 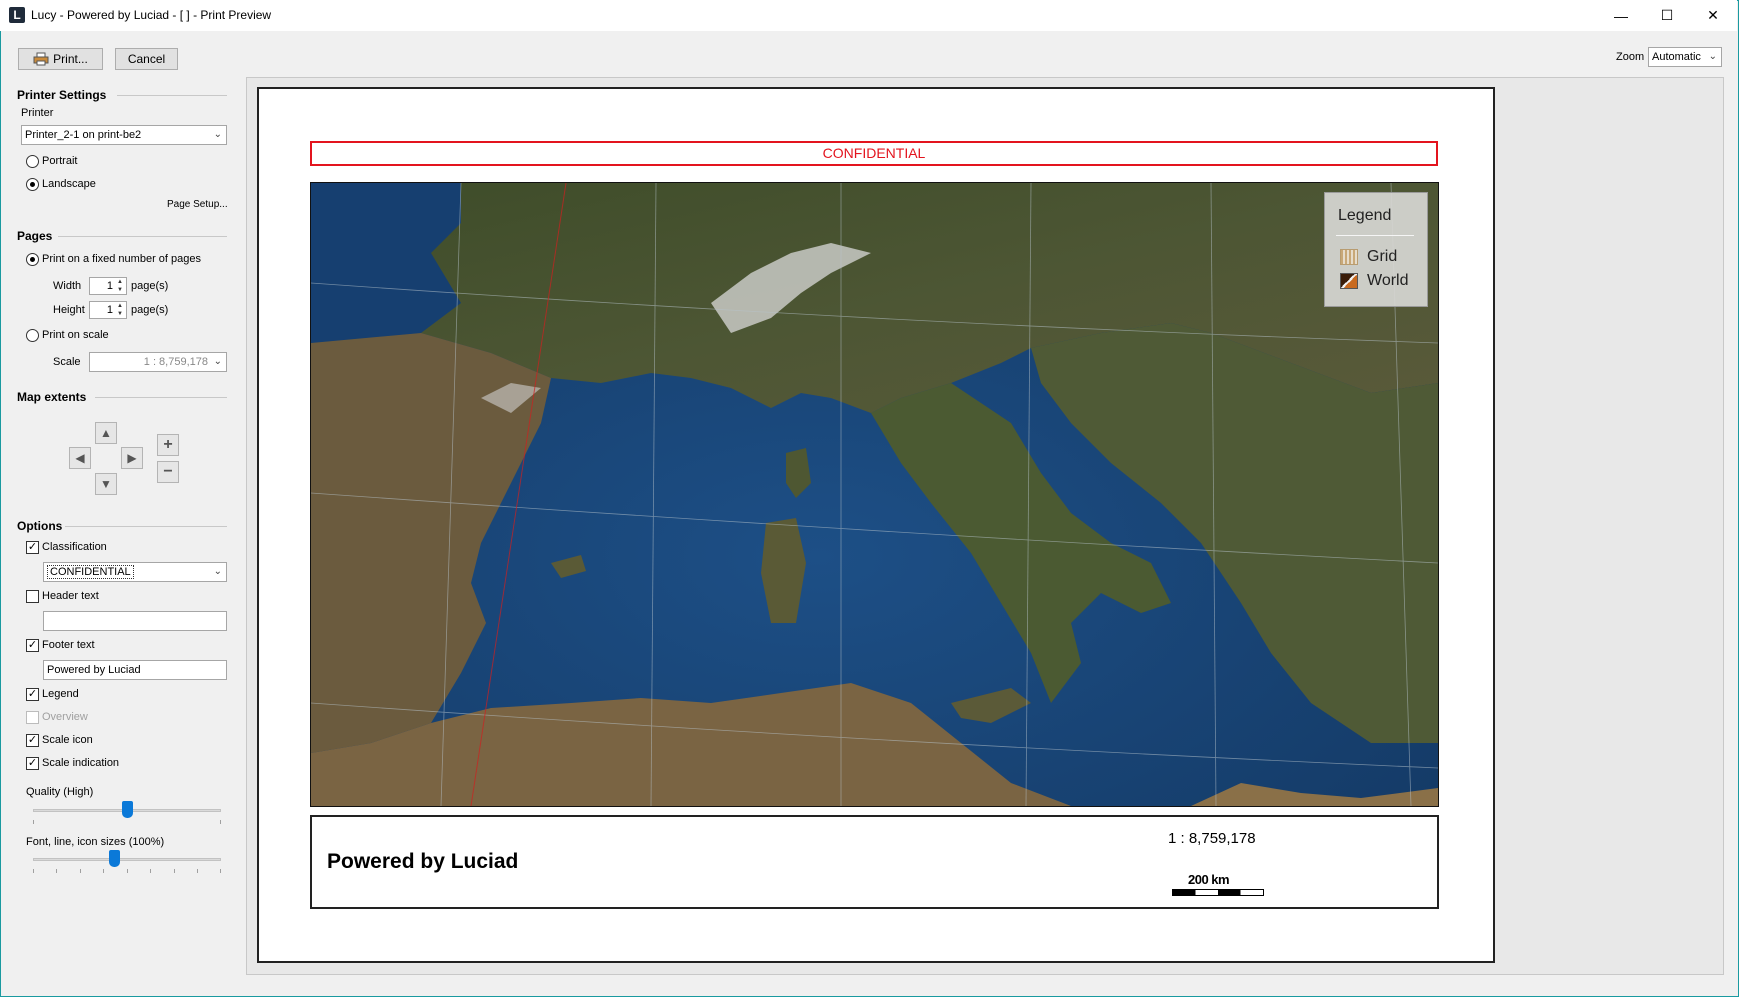 I want to click on maximize-icon: ☐, so click(x=1667, y=15).